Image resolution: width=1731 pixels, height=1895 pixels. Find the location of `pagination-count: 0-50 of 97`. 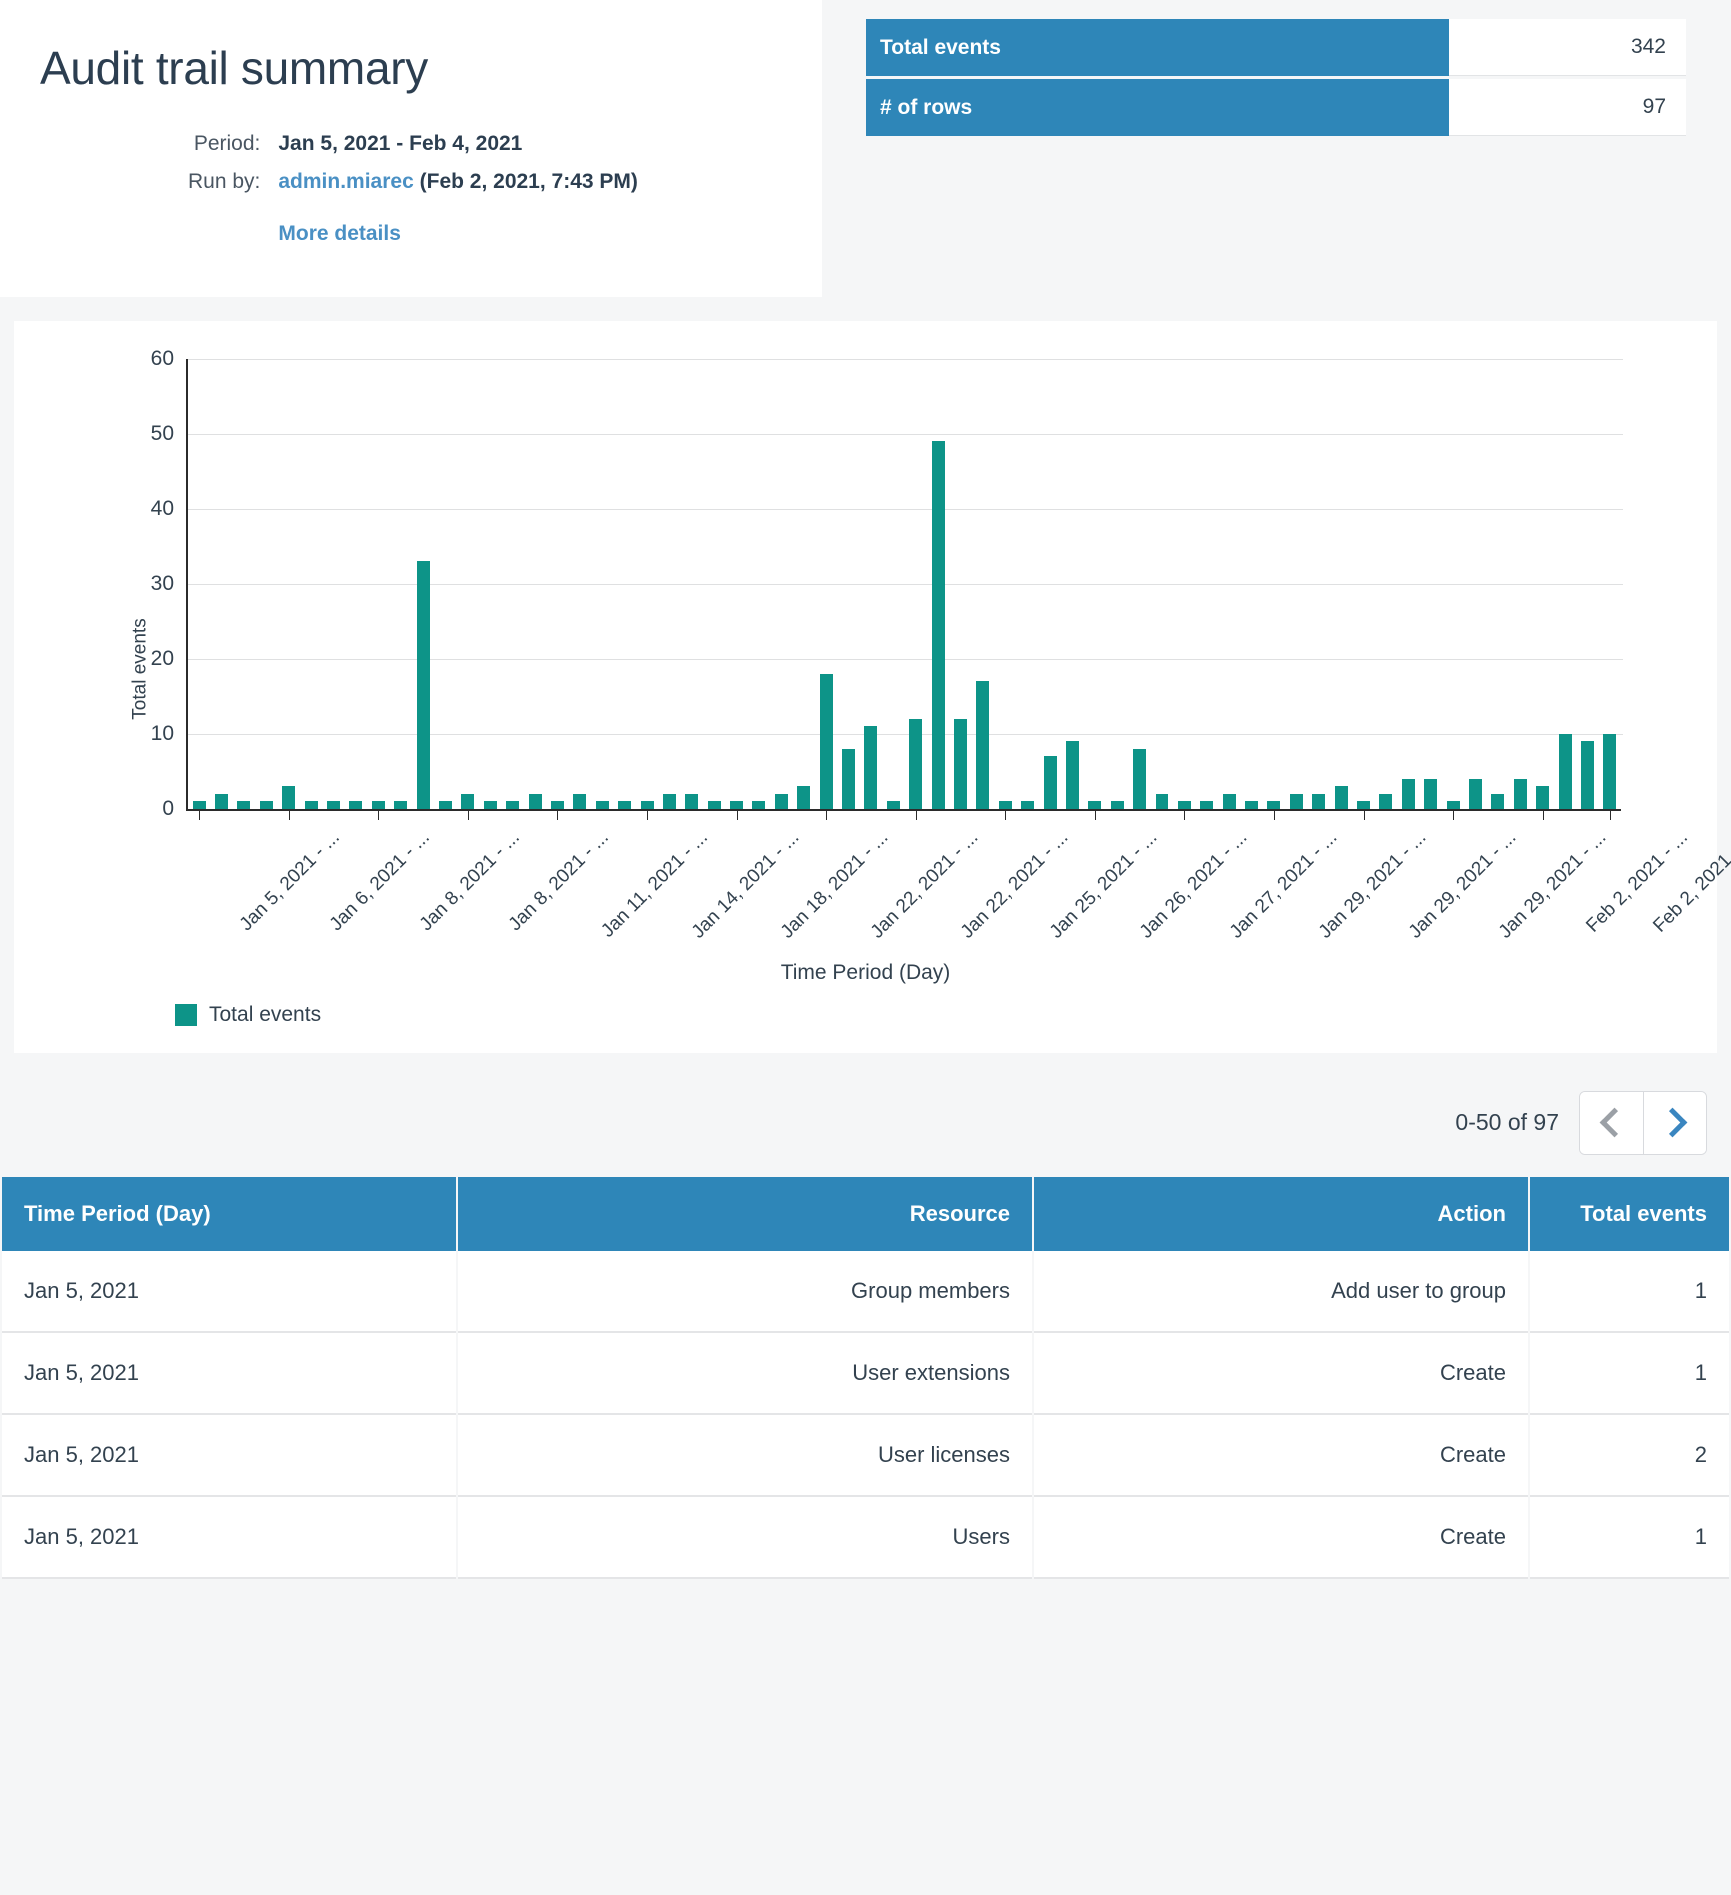

pagination-count: 0-50 of 97 is located at coordinates (1507, 1122).